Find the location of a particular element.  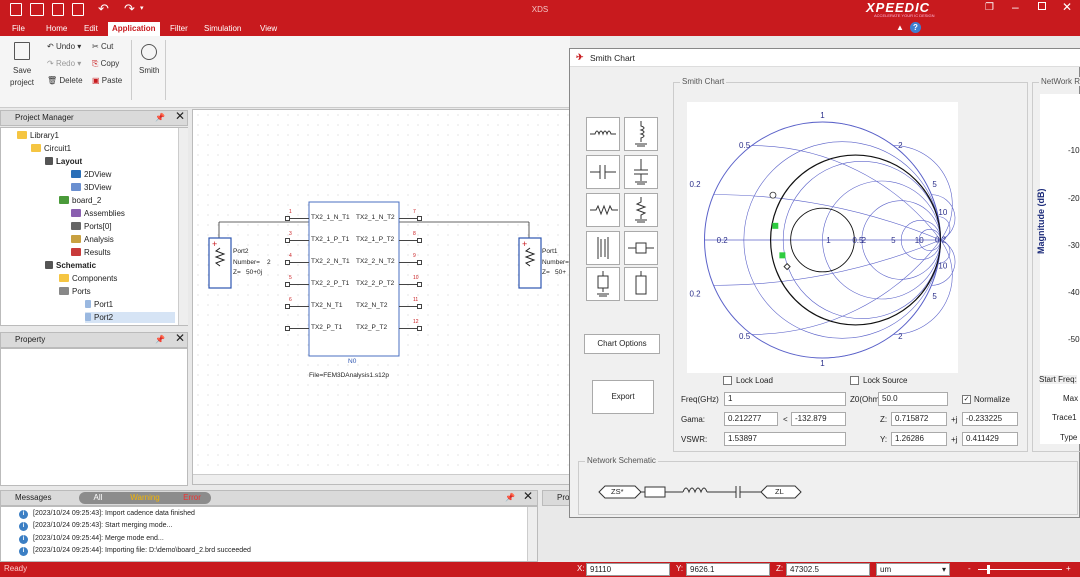

copy-button: ⎘ Copy is located at coordinates (105, 64).